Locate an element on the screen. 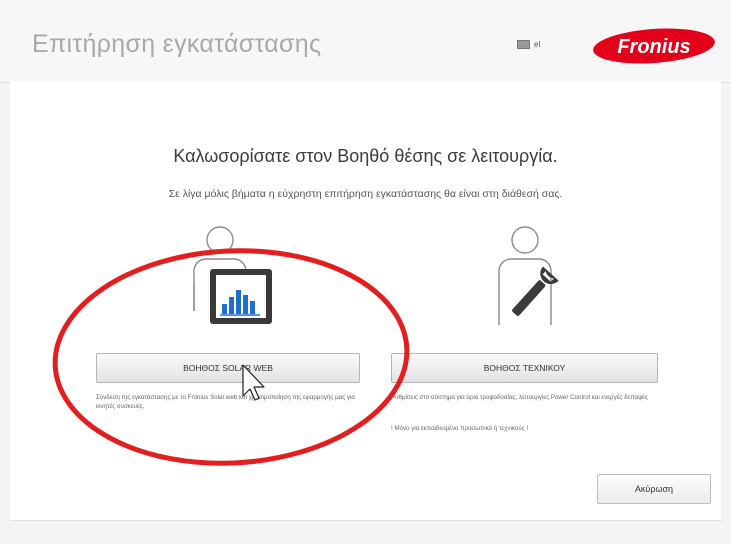 This screenshot has height=544, width=731. logo-text: Fronius is located at coordinates (653, 47).